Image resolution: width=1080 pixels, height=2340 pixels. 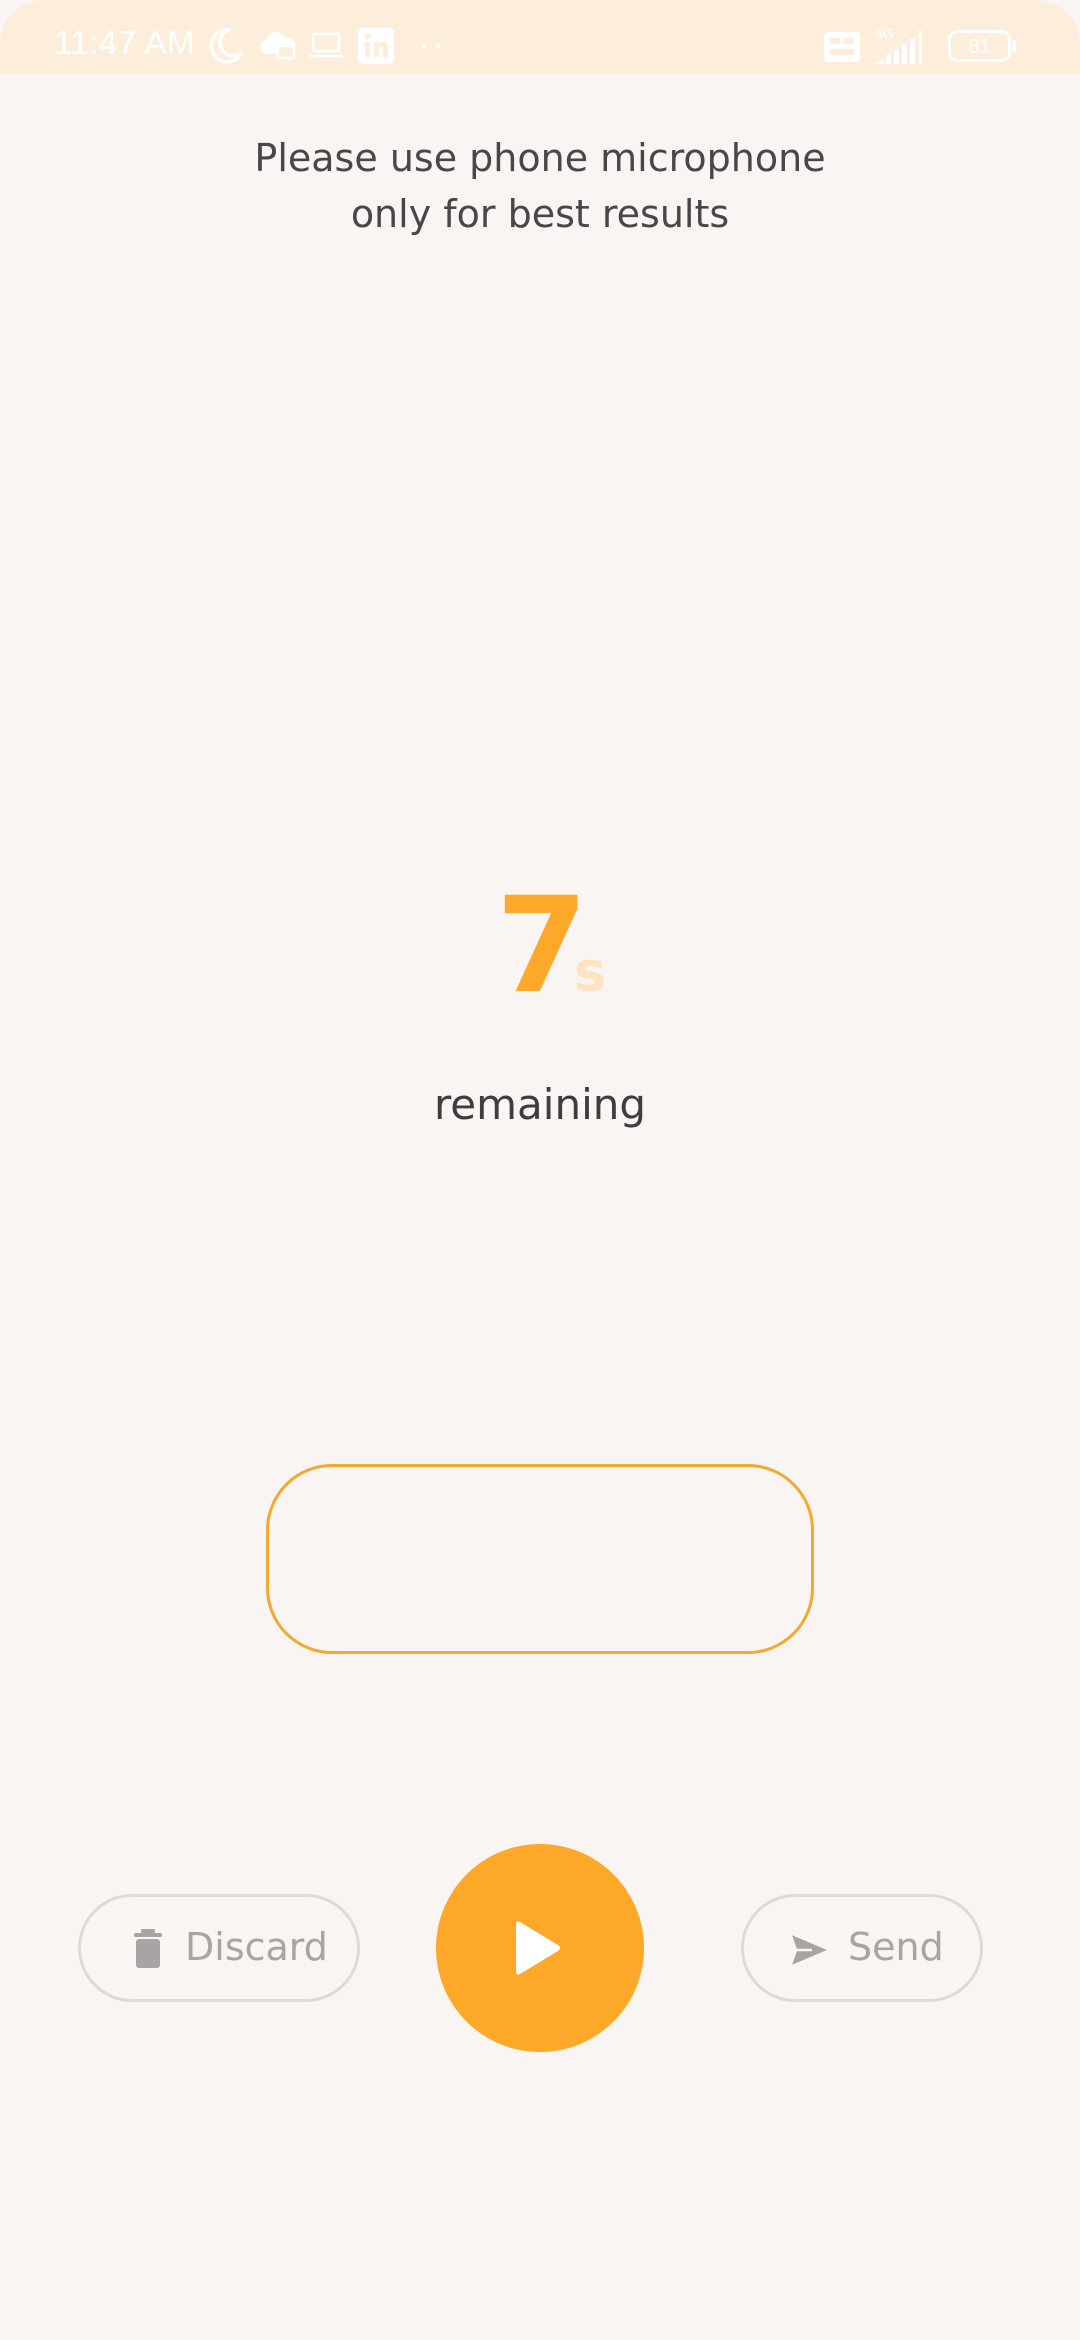 What do you see at coordinates (148, 1948) in the screenshot?
I see `trash-icon` at bounding box center [148, 1948].